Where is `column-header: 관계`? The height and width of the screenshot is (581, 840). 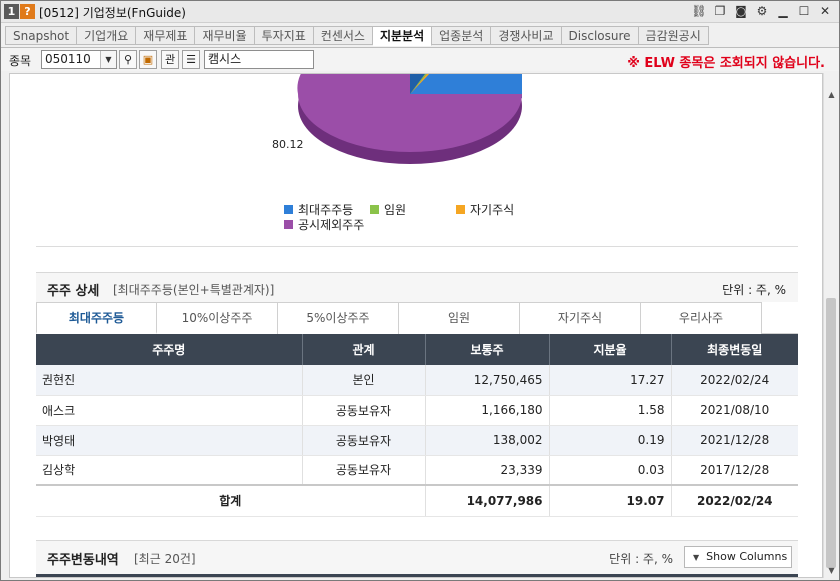
column-header: 관계 is located at coordinates (364, 349).